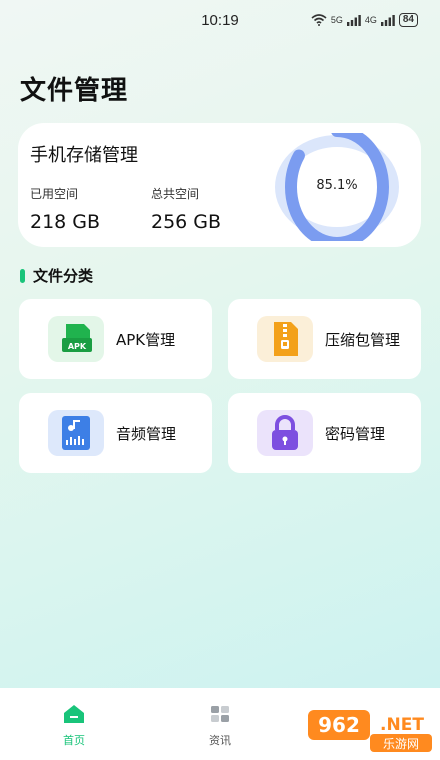 The height and width of the screenshot is (760, 440). Describe the element at coordinates (84, 155) in the screenshot. I see `storage-title: 手机存储管理` at that location.